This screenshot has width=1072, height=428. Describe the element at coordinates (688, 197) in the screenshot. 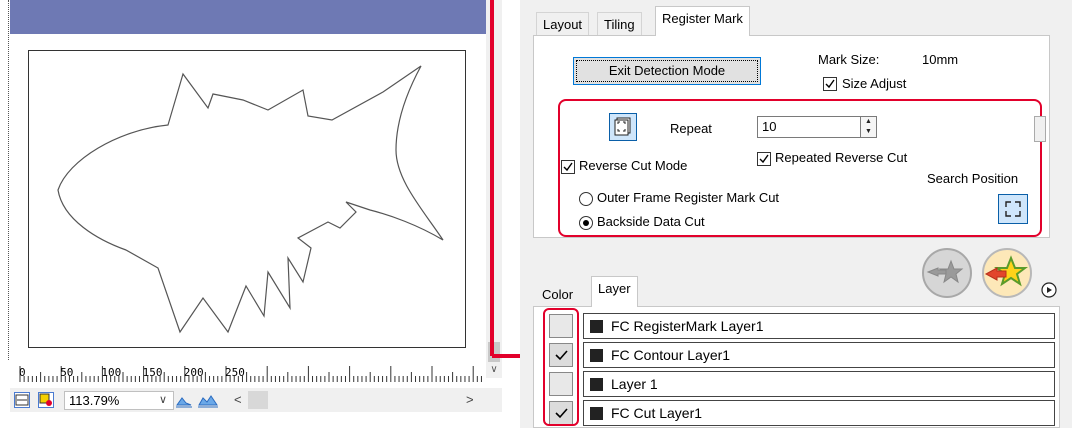

I see `outer-frame-register-mark-cut-label: Outer Frame Register Mark Cut` at that location.